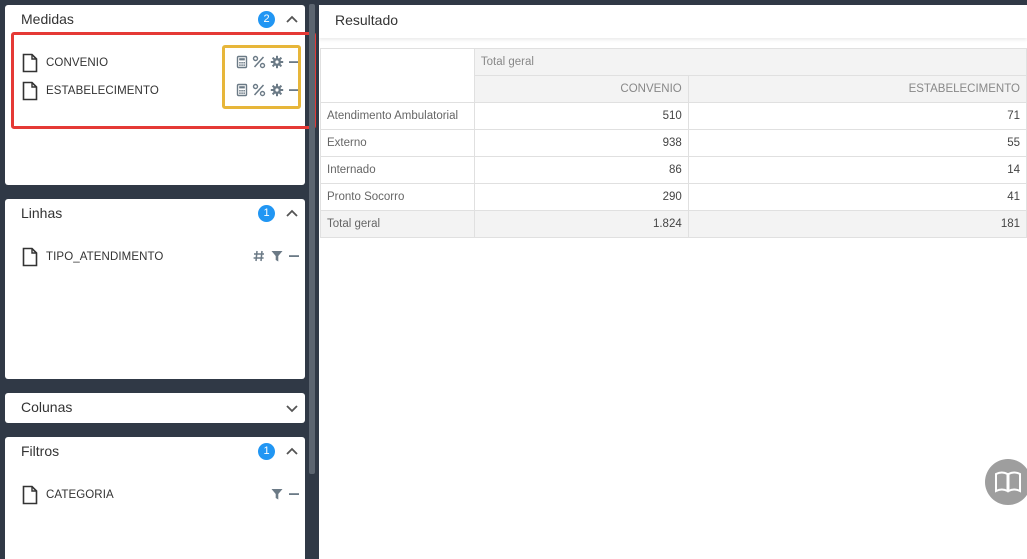 The height and width of the screenshot is (559, 1027). Describe the element at coordinates (155, 20) in the screenshot. I see `measures-panel-header: Medidas 2` at that location.